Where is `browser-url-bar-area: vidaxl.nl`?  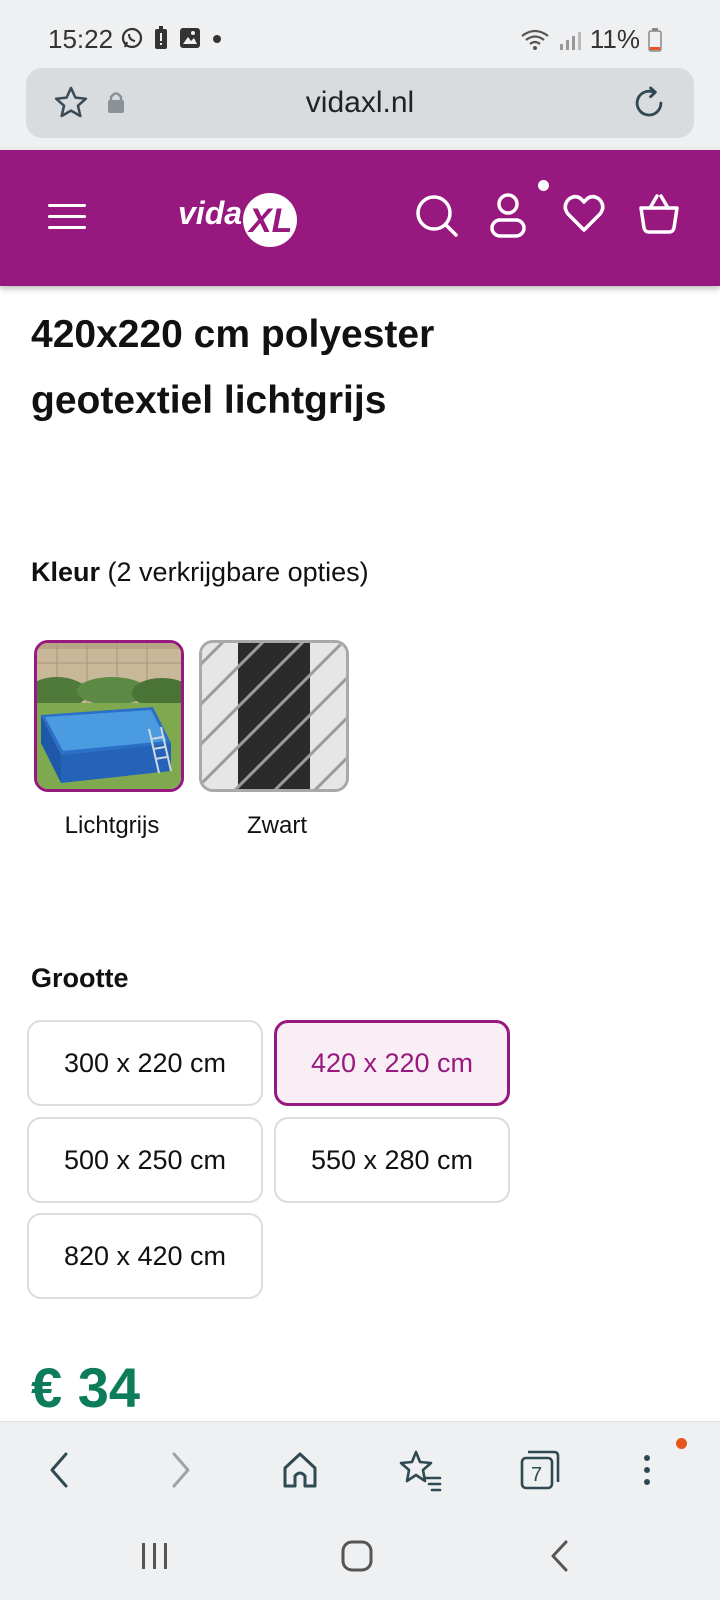 browser-url-bar-area: vidaxl.nl is located at coordinates (360, 109).